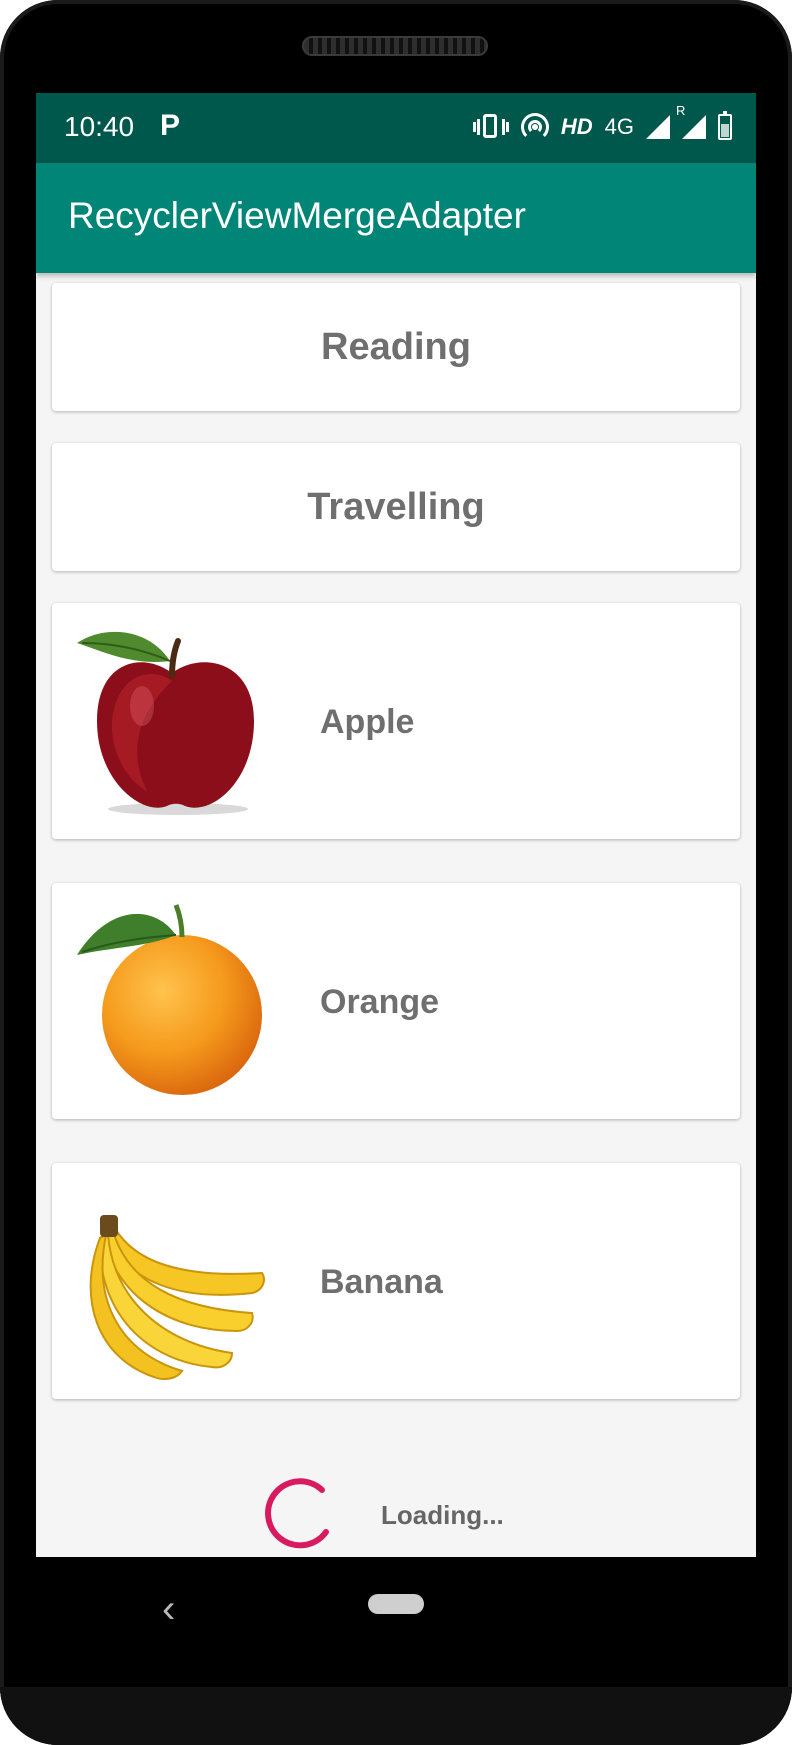  Describe the element at coordinates (367, 722) in the screenshot. I see `fruit-label: Apple` at that location.